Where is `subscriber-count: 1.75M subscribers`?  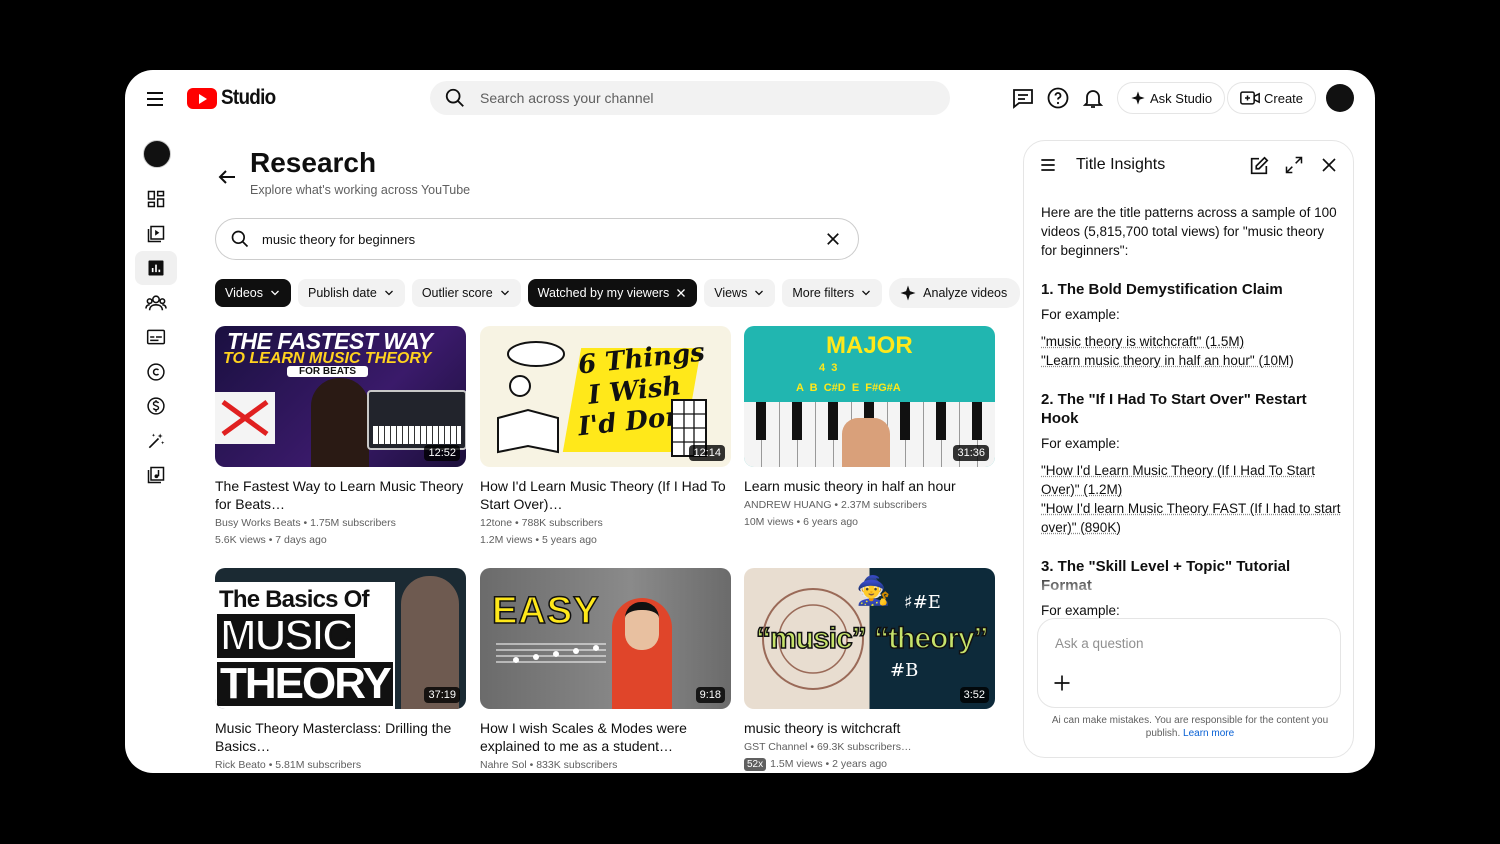
subscriber-count: 1.75M subscribers is located at coordinates (353, 523).